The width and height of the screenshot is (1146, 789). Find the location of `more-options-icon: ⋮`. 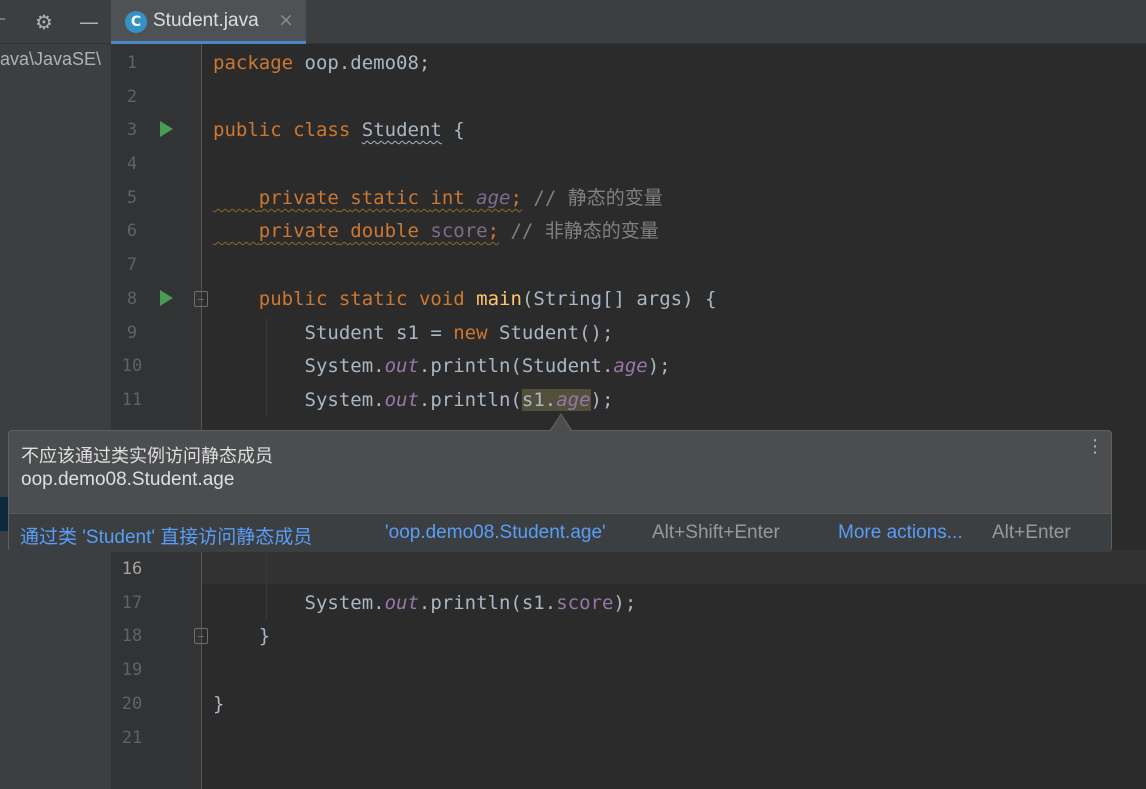

more-options-icon: ⋮ is located at coordinates (1095, 447).